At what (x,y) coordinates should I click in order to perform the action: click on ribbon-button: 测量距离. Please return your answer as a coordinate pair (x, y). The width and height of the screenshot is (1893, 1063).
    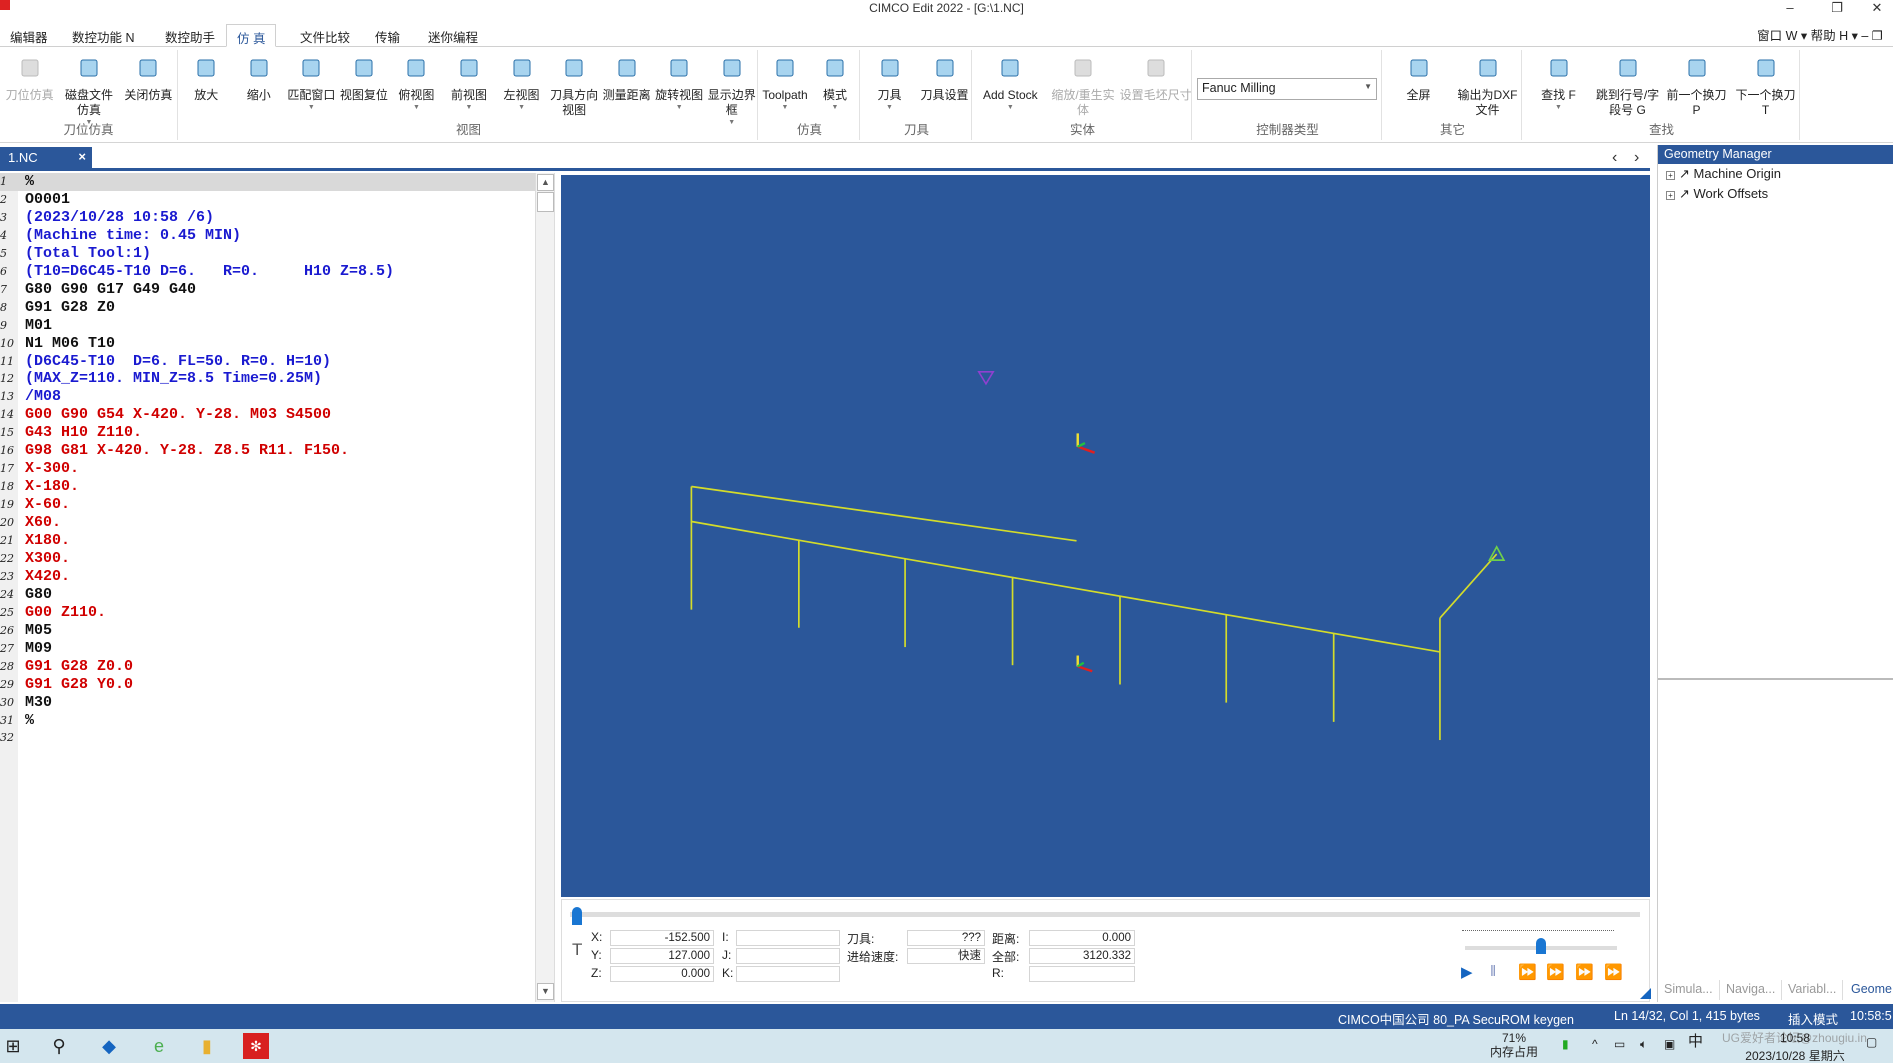
    Looking at the image, I should click on (626, 78).